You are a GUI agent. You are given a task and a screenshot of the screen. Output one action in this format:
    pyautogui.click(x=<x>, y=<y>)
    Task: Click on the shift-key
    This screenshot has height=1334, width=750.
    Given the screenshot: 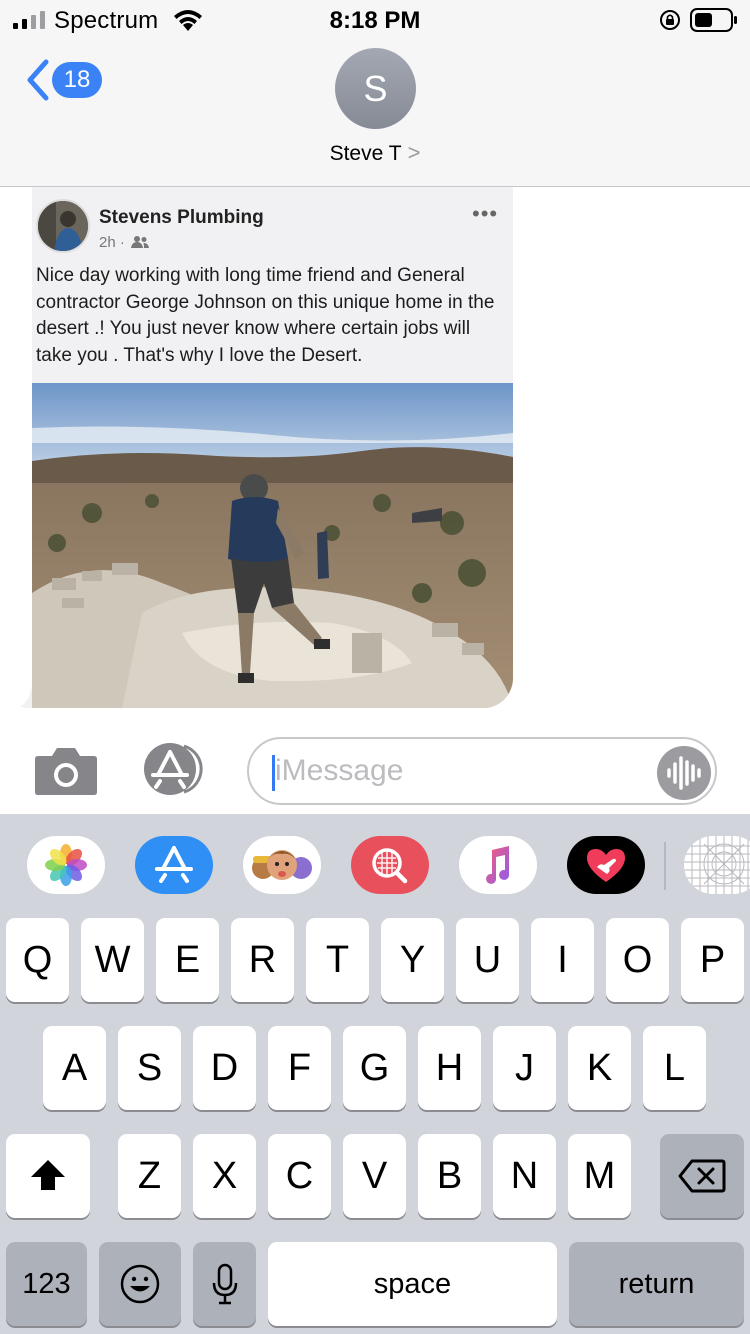 What is the action you would take?
    pyautogui.click(x=48, y=1176)
    